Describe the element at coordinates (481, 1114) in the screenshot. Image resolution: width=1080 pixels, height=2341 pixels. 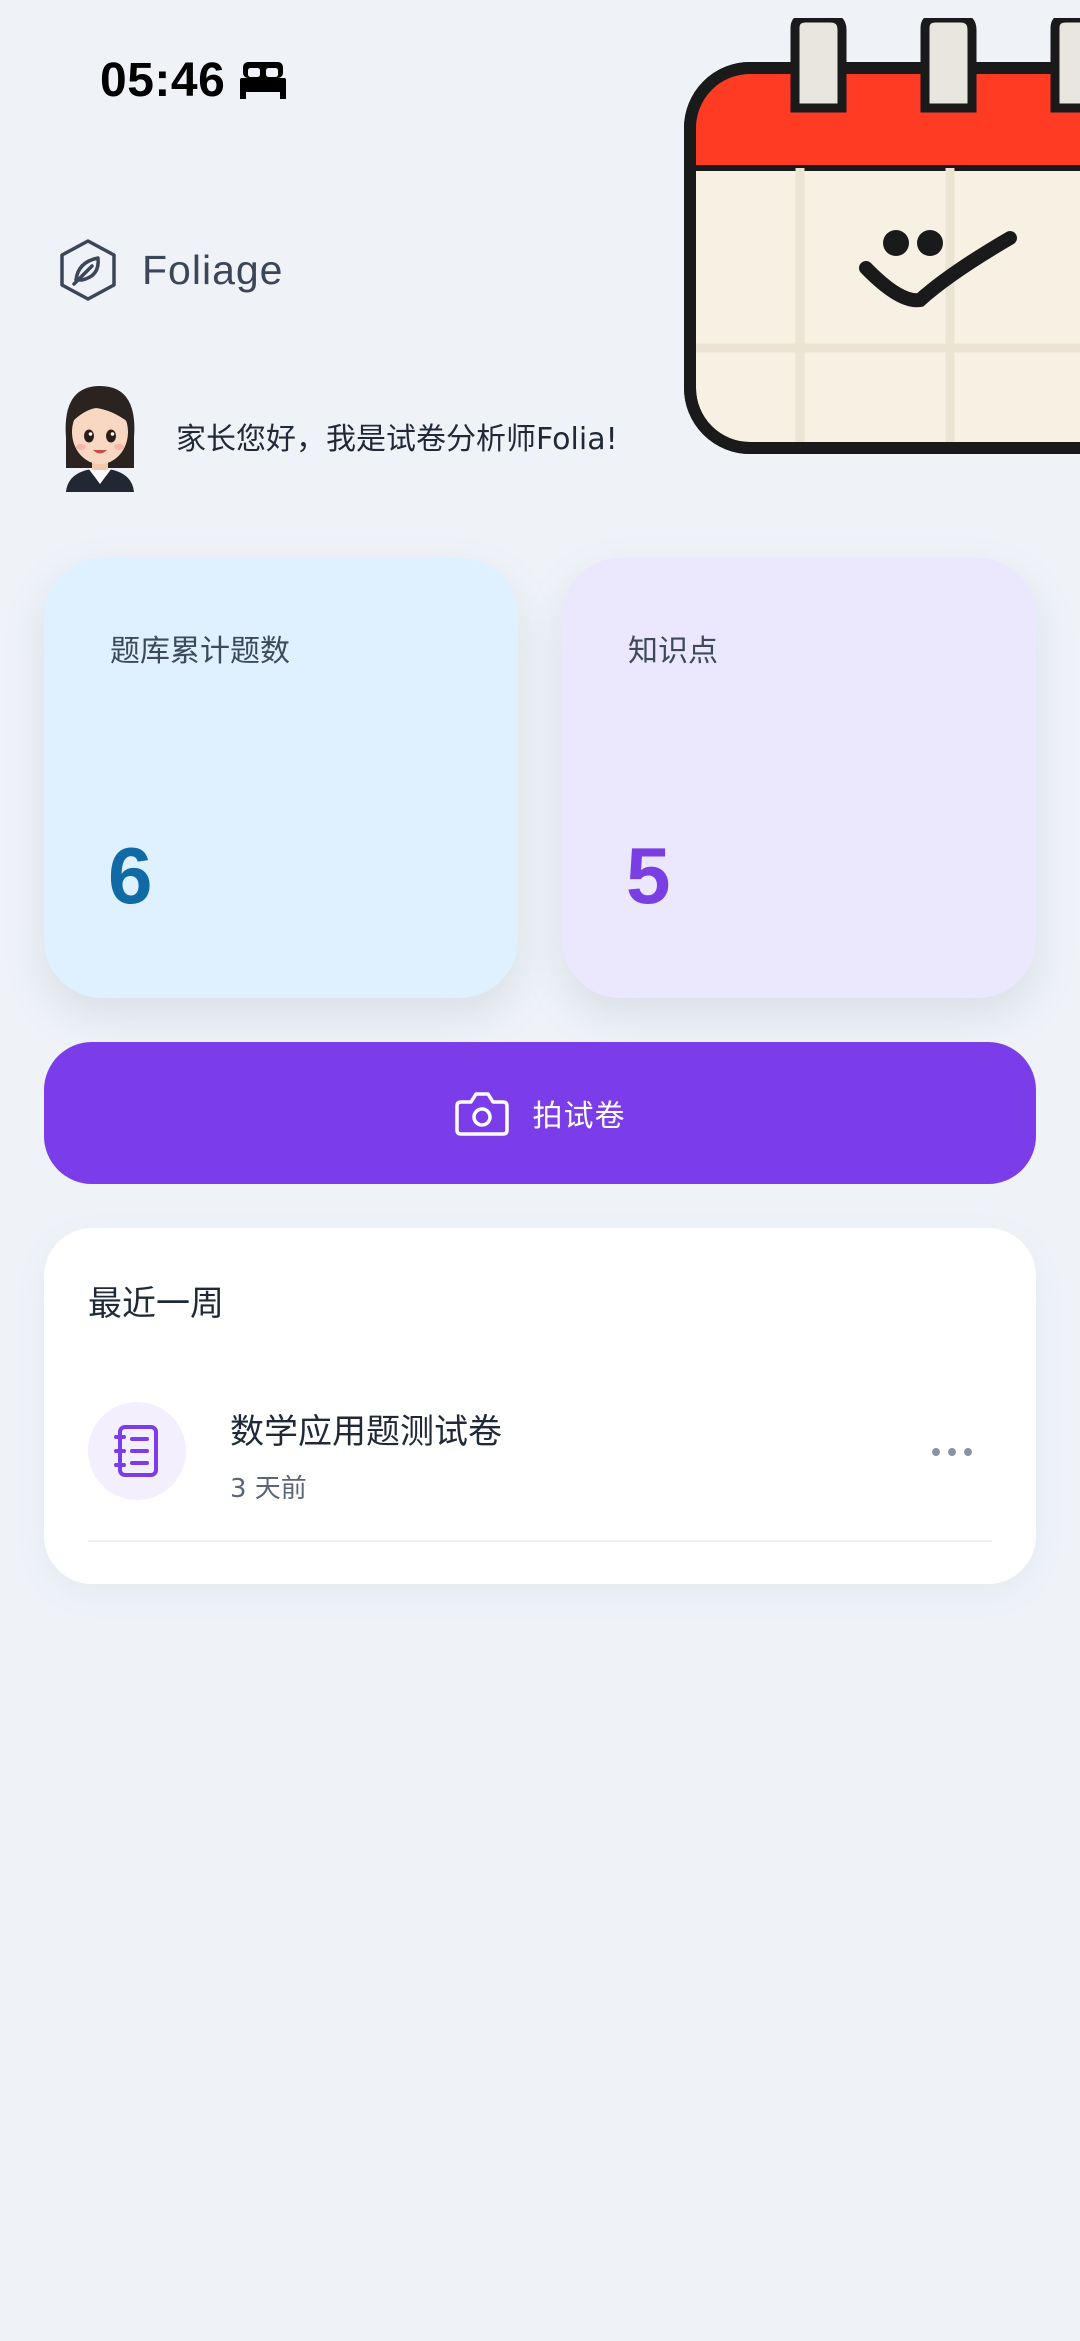
I see `camera-icon` at that location.